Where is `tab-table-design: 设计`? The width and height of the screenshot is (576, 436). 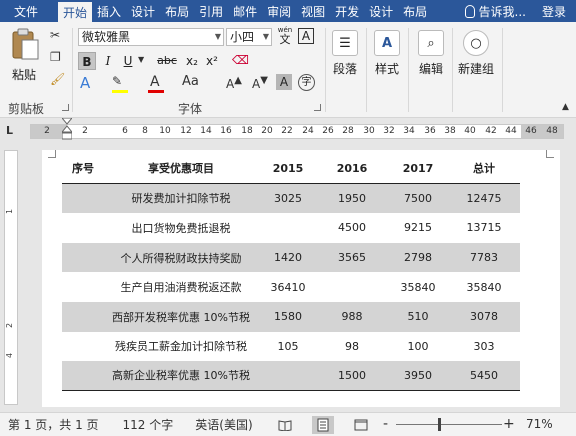
tab-table-design: 设计 is located at coordinates (381, 11).